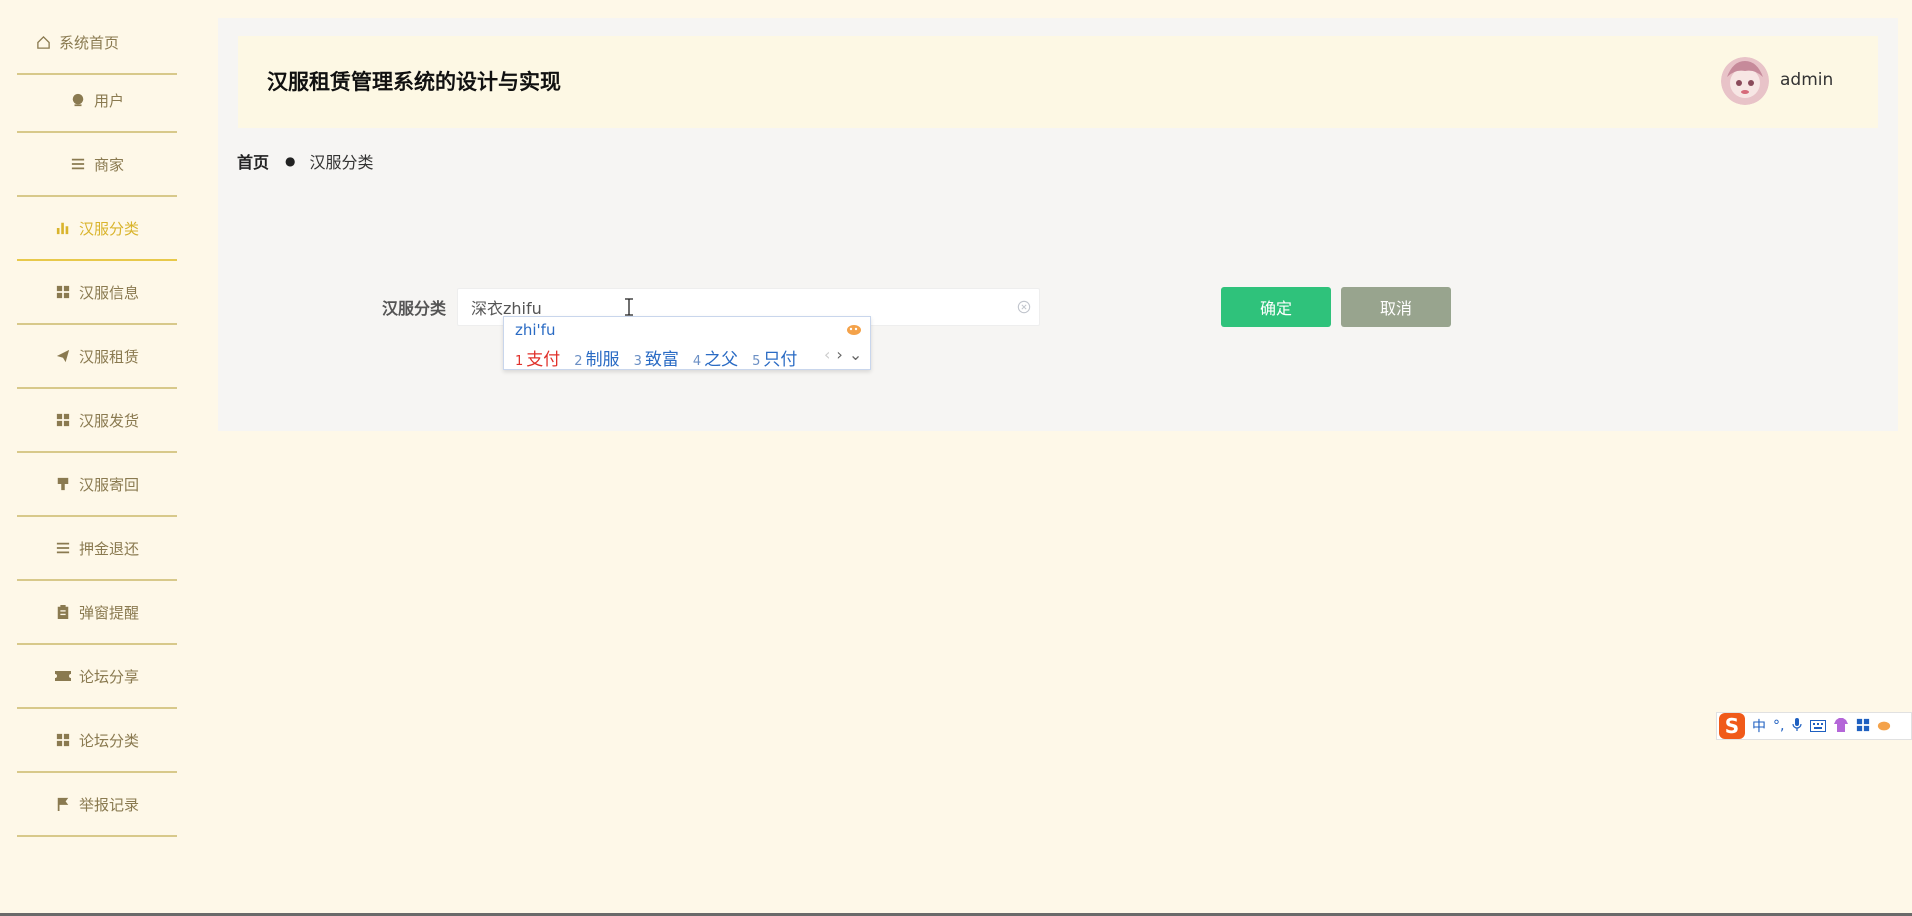 The width and height of the screenshot is (1912, 916). I want to click on sidebar-item-deposit-refund: 押金退还, so click(97, 549).